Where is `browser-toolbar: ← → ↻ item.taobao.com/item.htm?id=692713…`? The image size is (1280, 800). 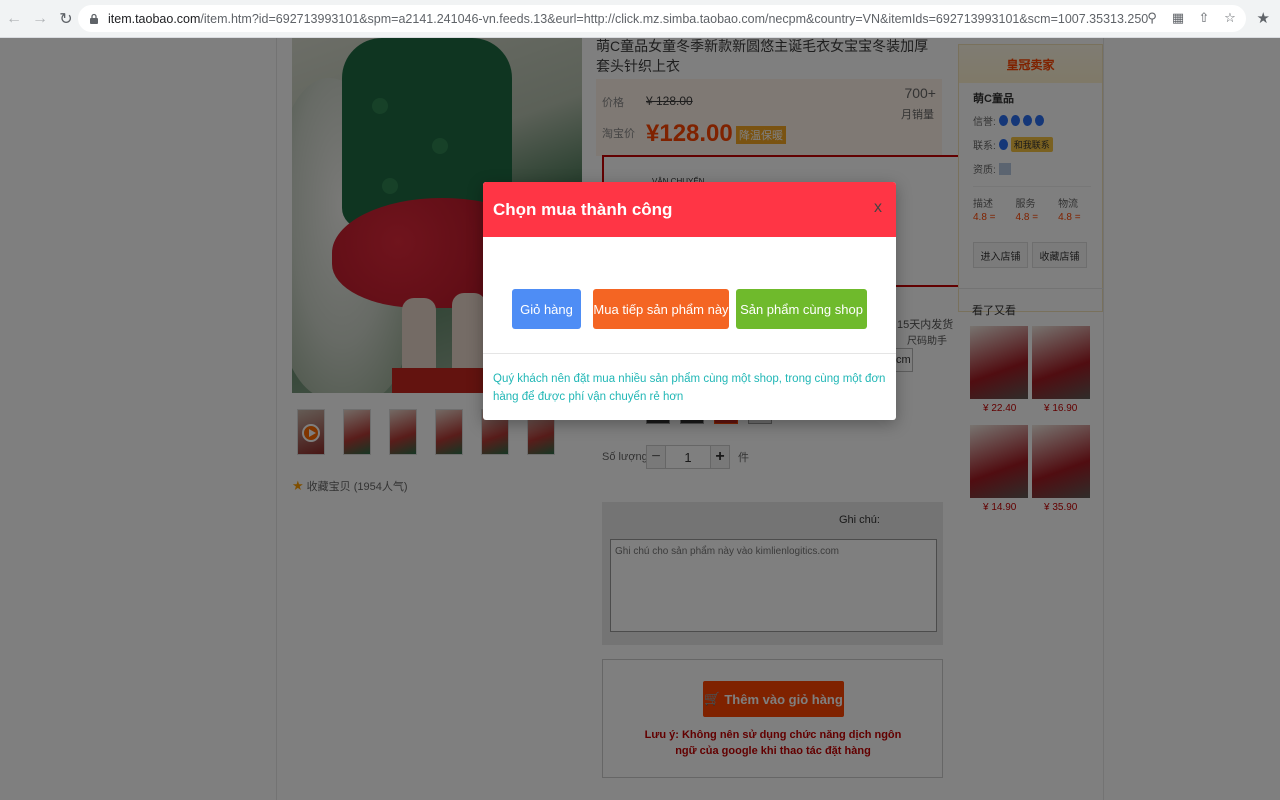
browser-toolbar: ← → ↻ item.taobao.com/item.htm?id=692713… is located at coordinates (640, 19).